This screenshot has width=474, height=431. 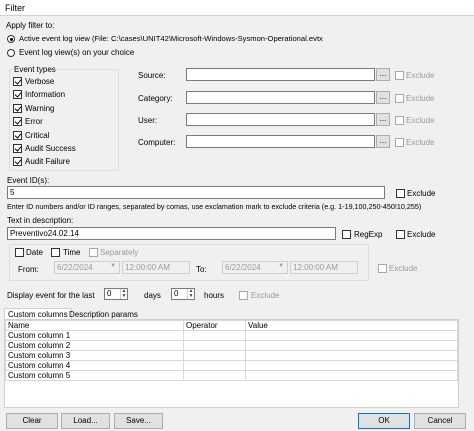 I want to click on description-exclude-checkbox, so click(x=400, y=234).